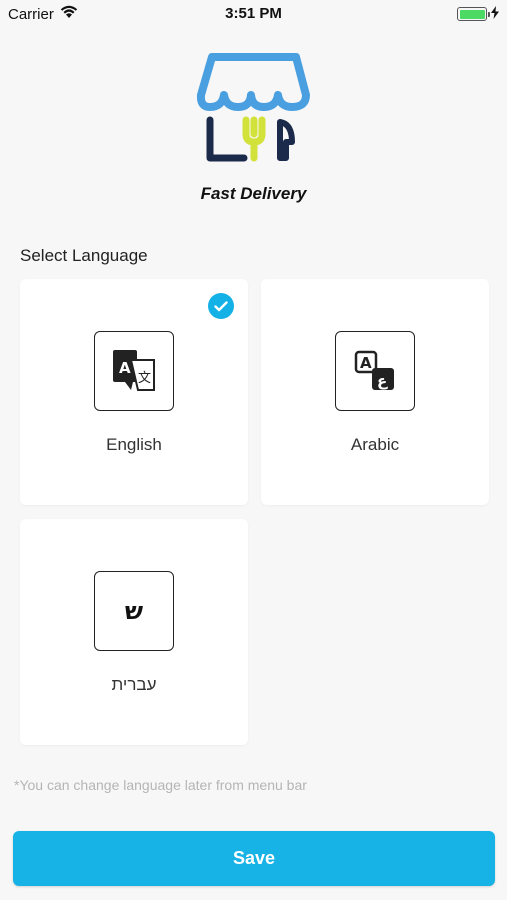 This screenshot has width=507, height=900. Describe the element at coordinates (134, 371) in the screenshot. I see `translate-icon: A 文` at that location.